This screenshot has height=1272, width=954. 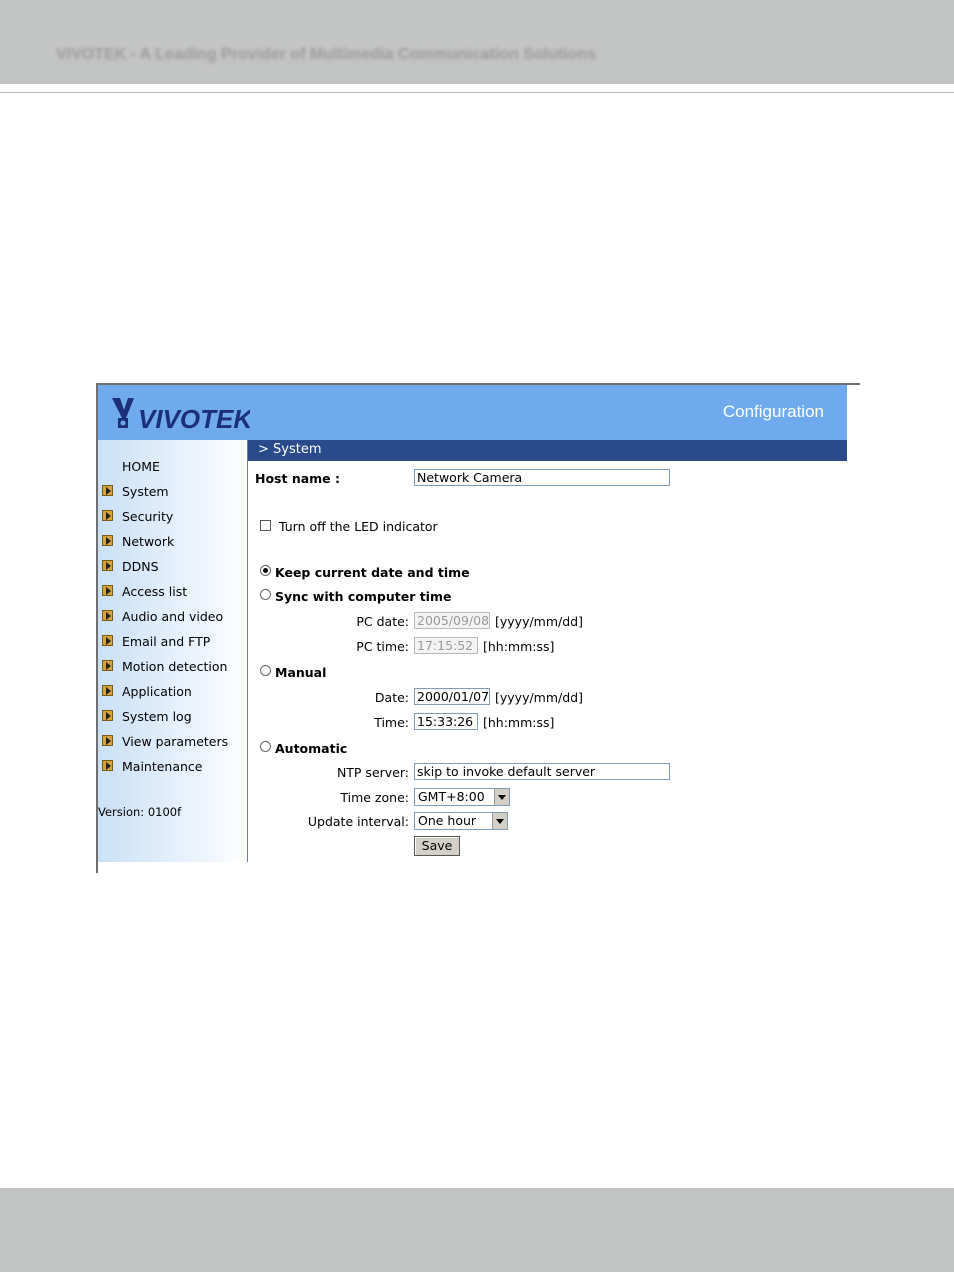 What do you see at coordinates (372, 772) in the screenshot?
I see `ntp-server-label: NTP server:` at bounding box center [372, 772].